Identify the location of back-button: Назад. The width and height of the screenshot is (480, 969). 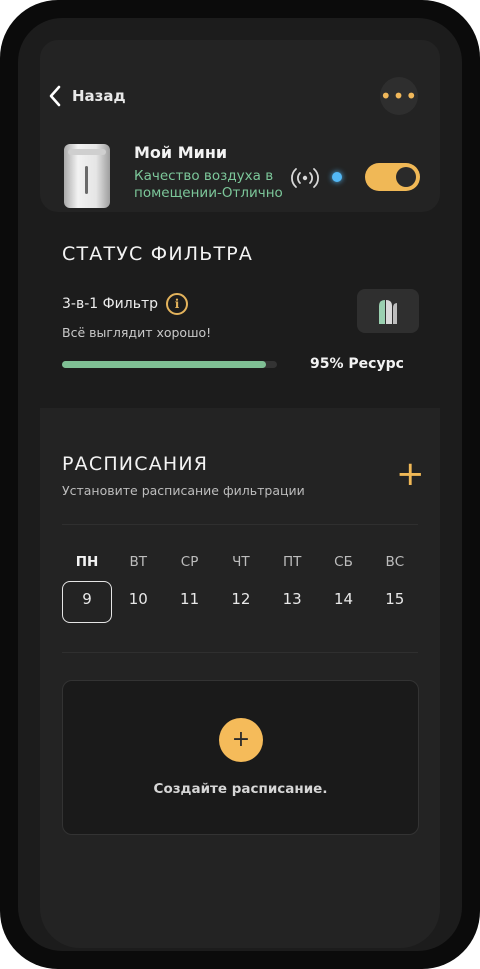
(87, 96).